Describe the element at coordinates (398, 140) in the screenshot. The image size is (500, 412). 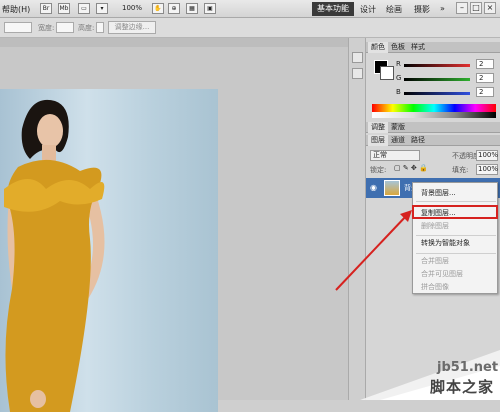
I see `tab-channels: 通道` at that location.